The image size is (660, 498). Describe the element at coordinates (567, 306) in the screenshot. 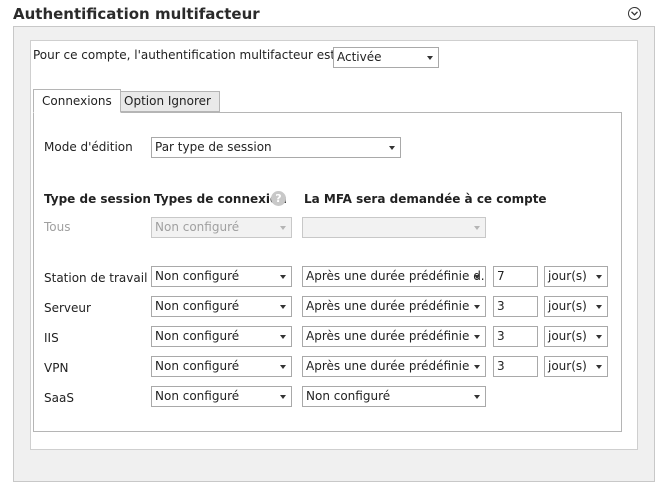

I see `unit-value-serveur: jour(s)` at that location.